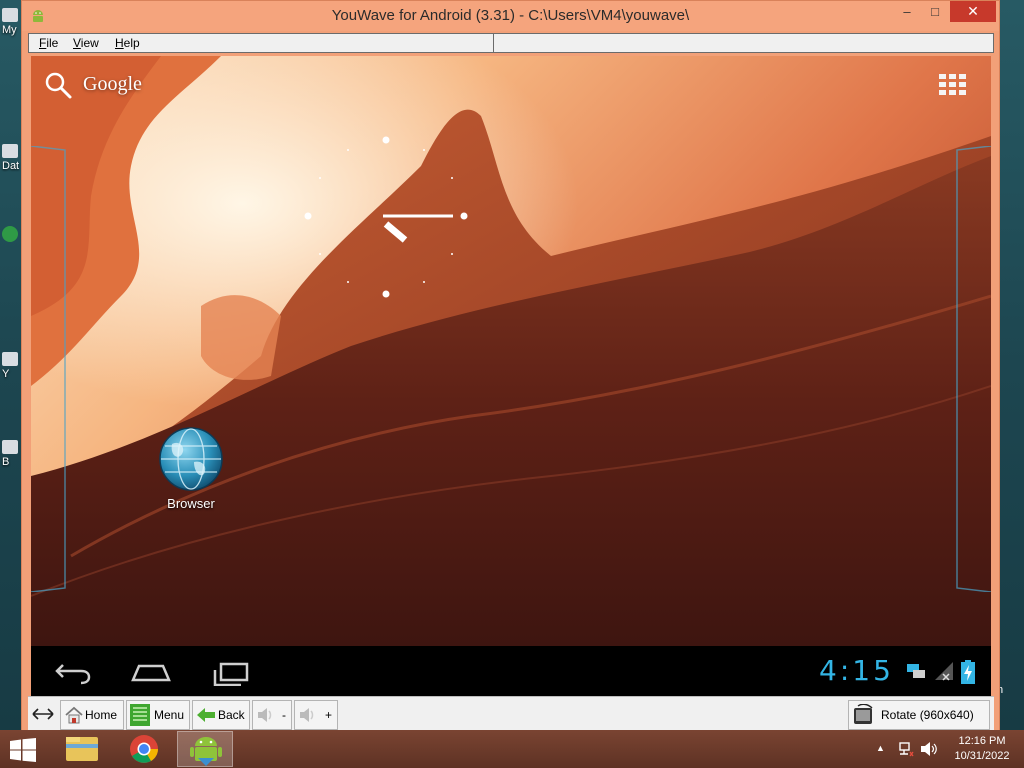 The height and width of the screenshot is (768, 1024). What do you see at coordinates (73, 671) in the screenshot?
I see `nav-back-icon` at bounding box center [73, 671].